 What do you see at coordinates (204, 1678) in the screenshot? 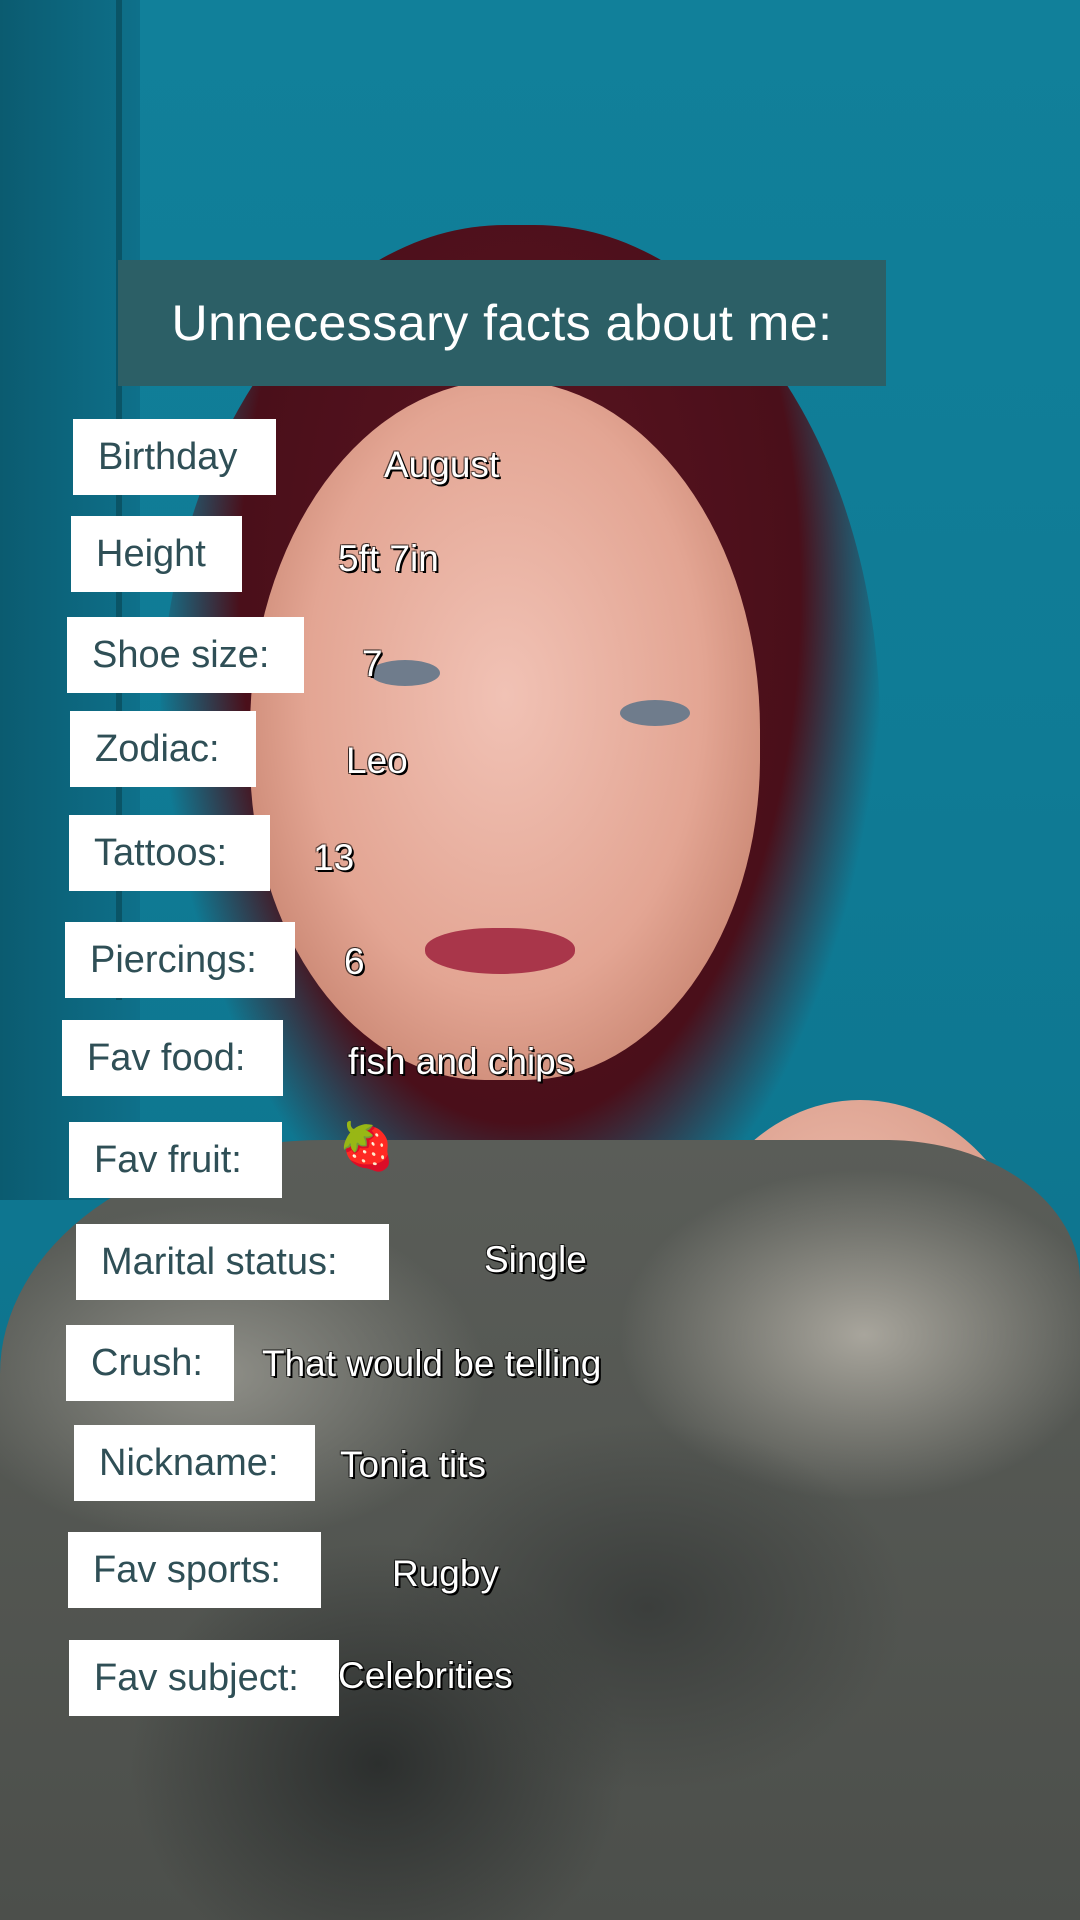
I see `fact-label-fav-subject: Fav subject:` at bounding box center [204, 1678].